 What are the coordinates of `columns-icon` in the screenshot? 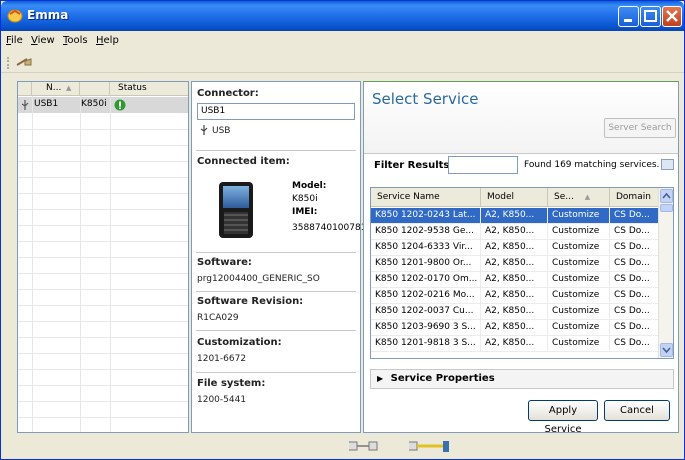 It's located at (667, 164).